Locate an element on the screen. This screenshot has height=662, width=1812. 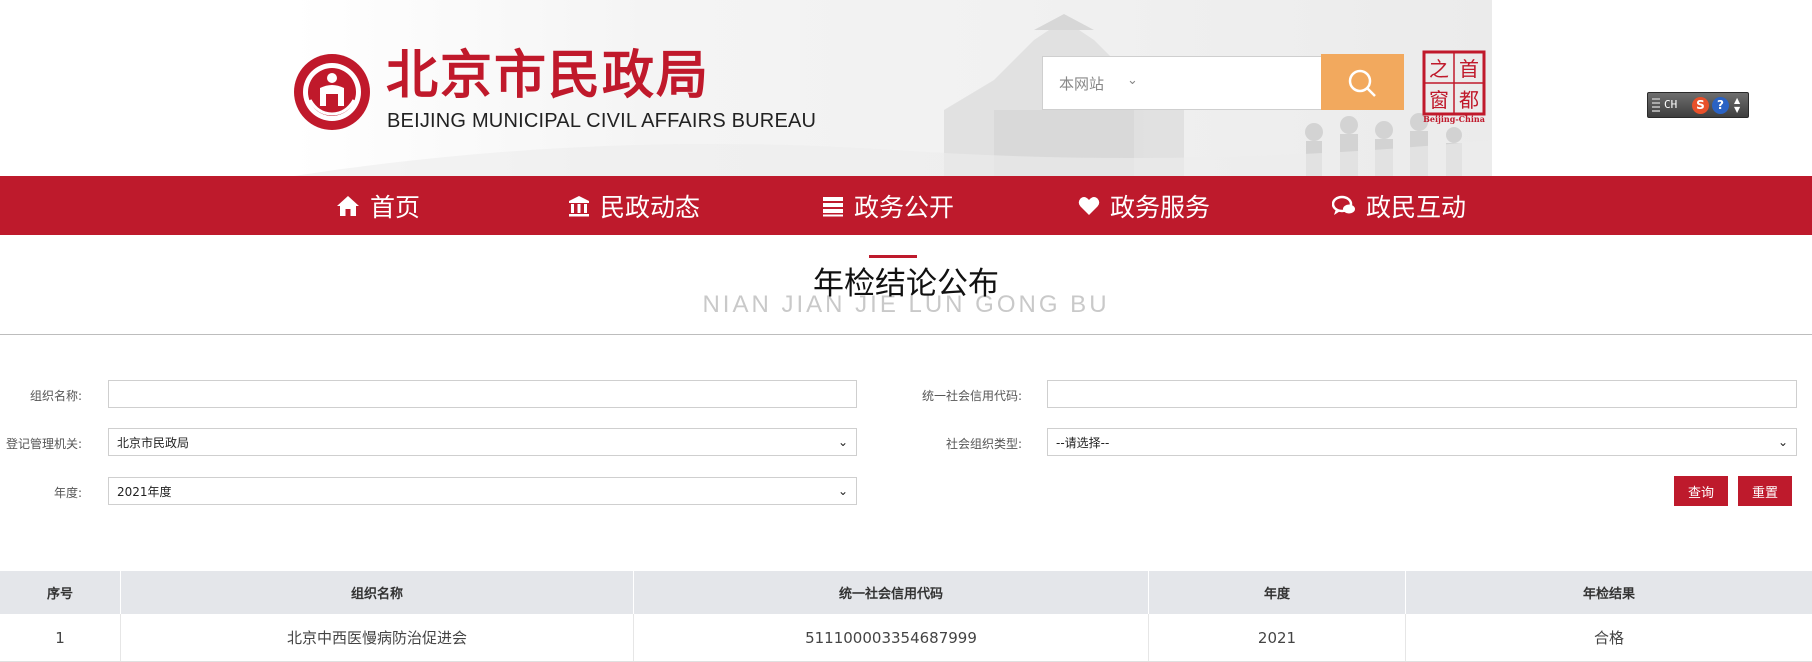
org-name-input is located at coordinates (482, 394).